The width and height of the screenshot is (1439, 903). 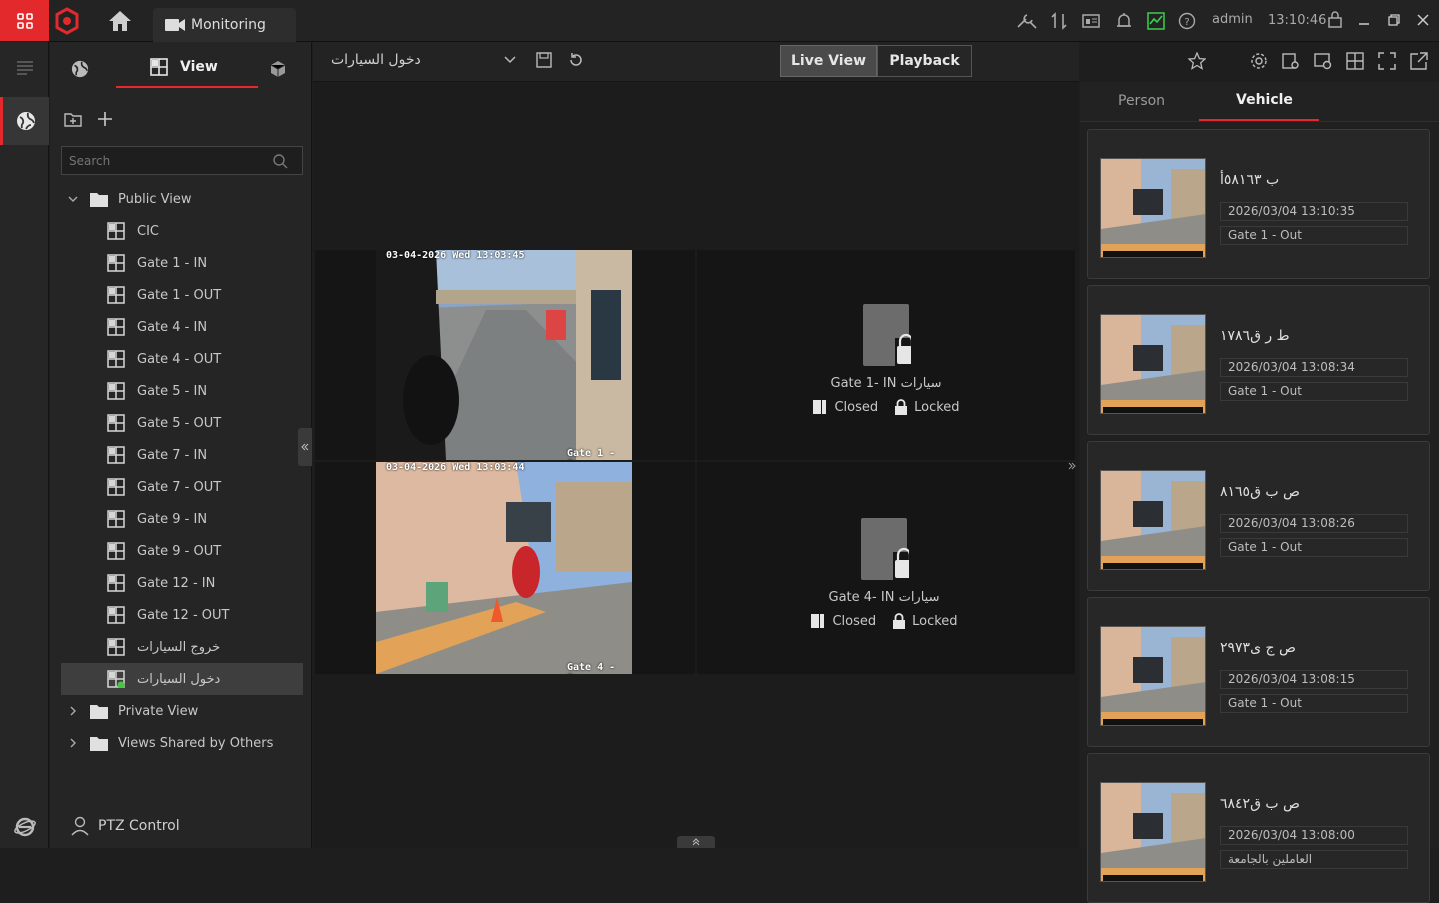 I want to click on search-field, so click(x=167, y=160).